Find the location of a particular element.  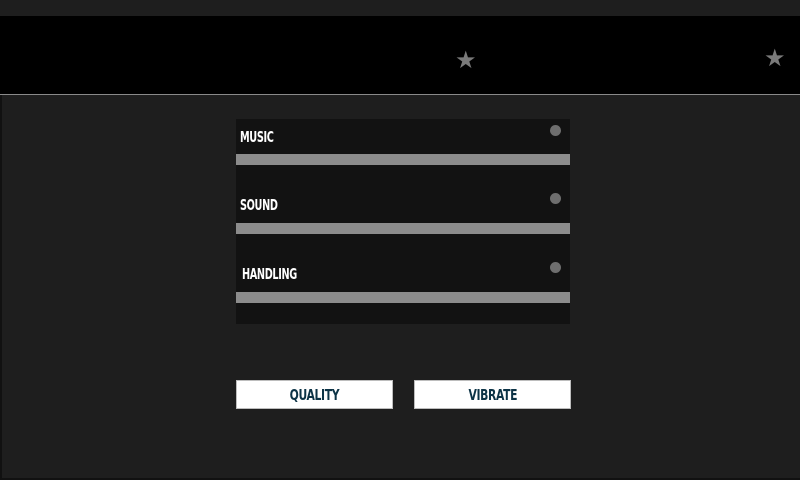

sound-label: SOUND is located at coordinates (259, 205).